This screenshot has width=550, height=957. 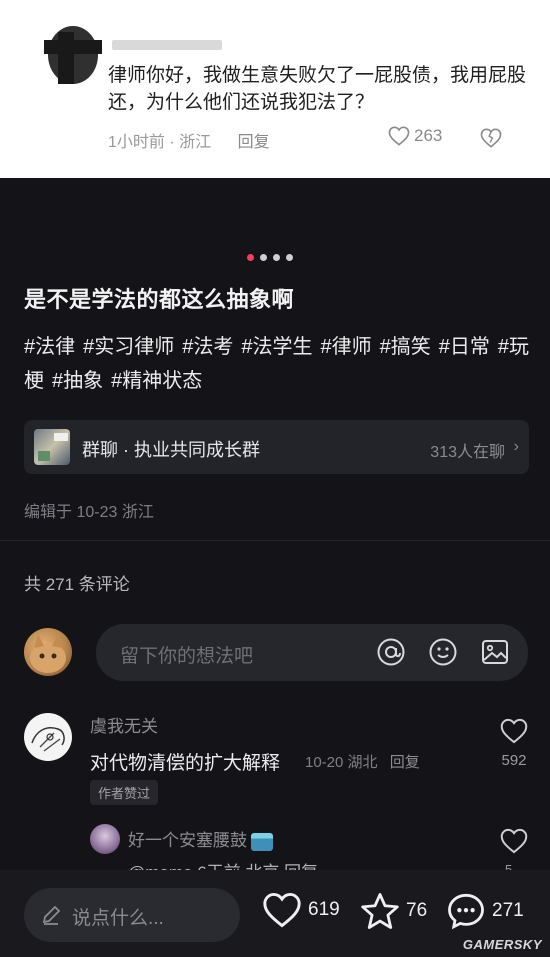 I want to click on post-title: 是不是学法的都这么抽象啊, so click(x=159, y=299).